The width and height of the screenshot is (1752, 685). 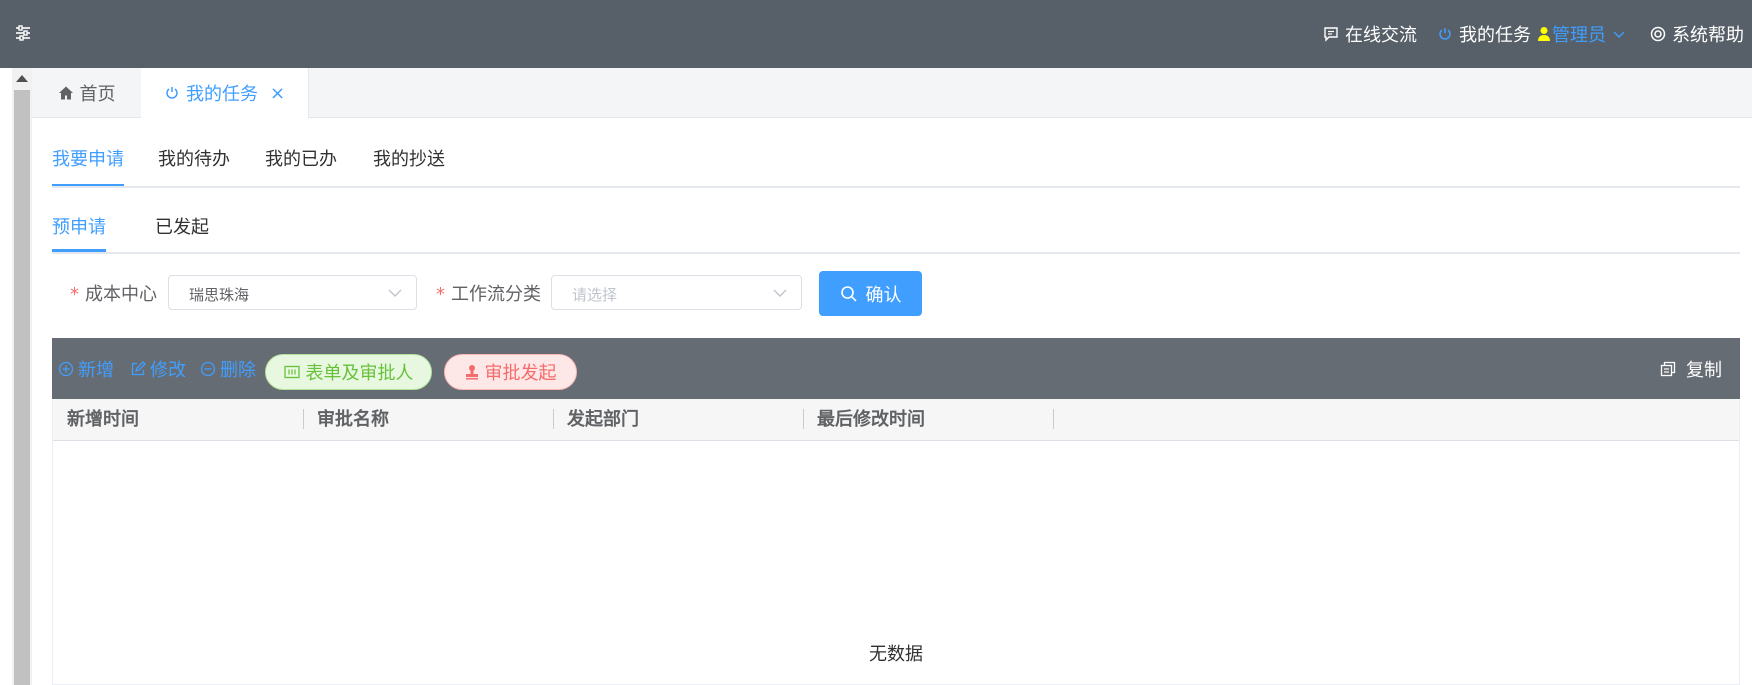 What do you see at coordinates (1704, 370) in the screenshot?
I see `copy-label: 复制` at bounding box center [1704, 370].